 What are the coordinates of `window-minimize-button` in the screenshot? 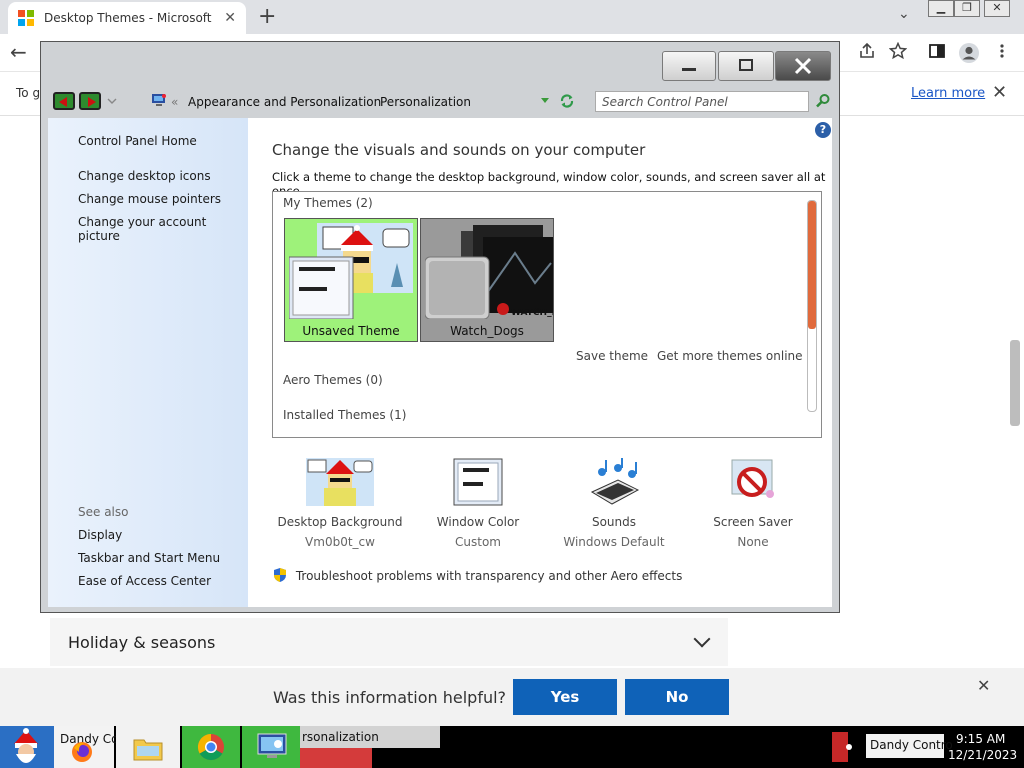 It's located at (689, 66).